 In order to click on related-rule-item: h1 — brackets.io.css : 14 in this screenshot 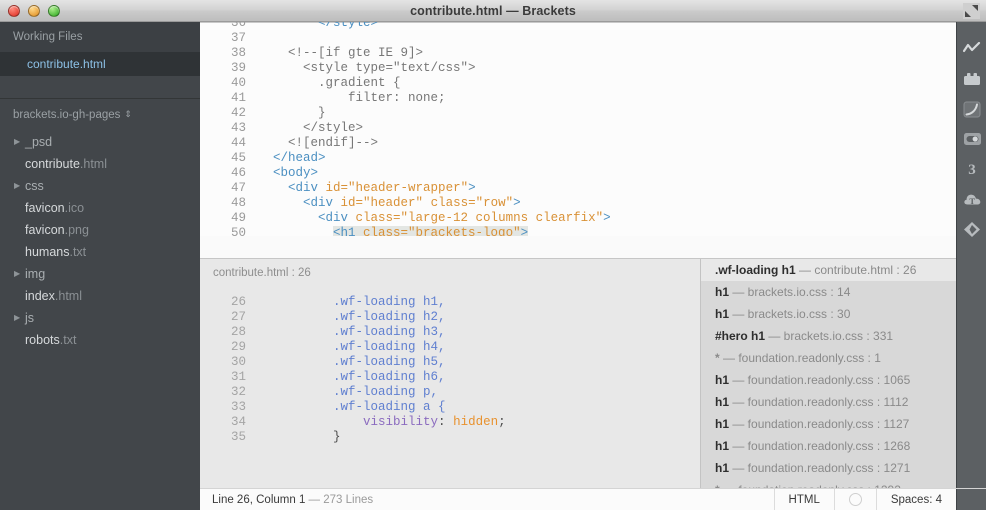, I will do `click(828, 292)`.